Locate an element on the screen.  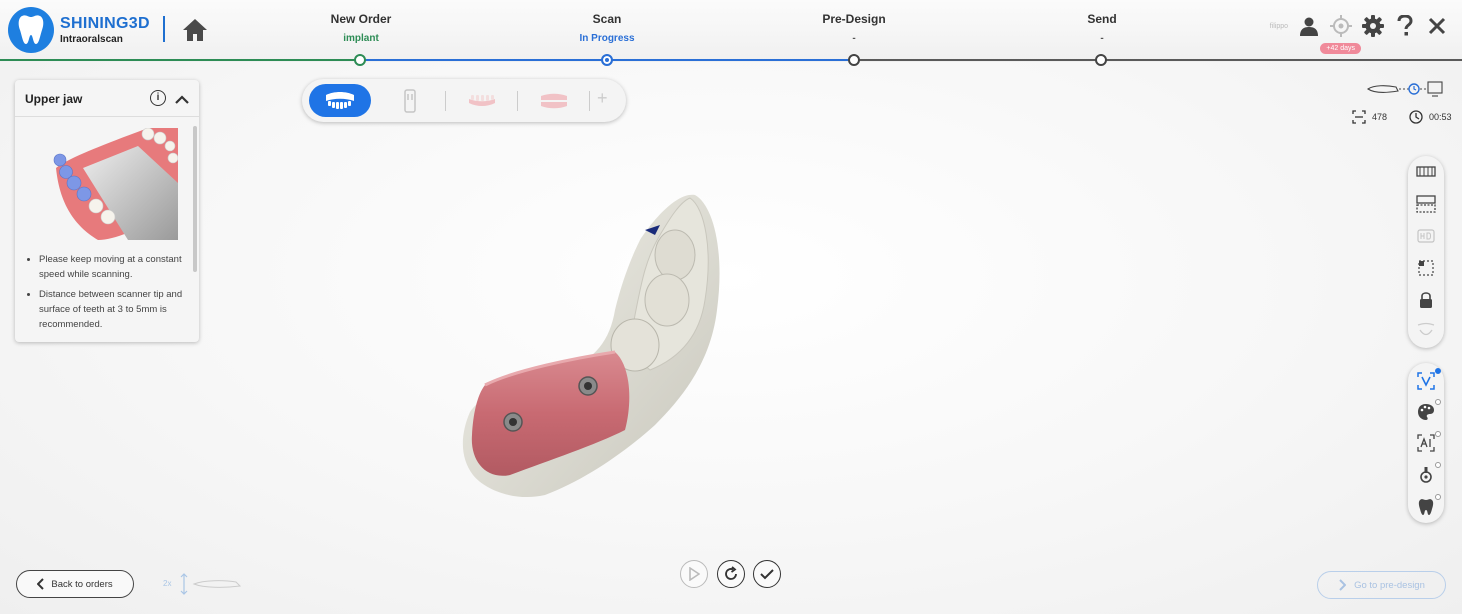
lower-jaw-icon is located at coordinates (482, 100).